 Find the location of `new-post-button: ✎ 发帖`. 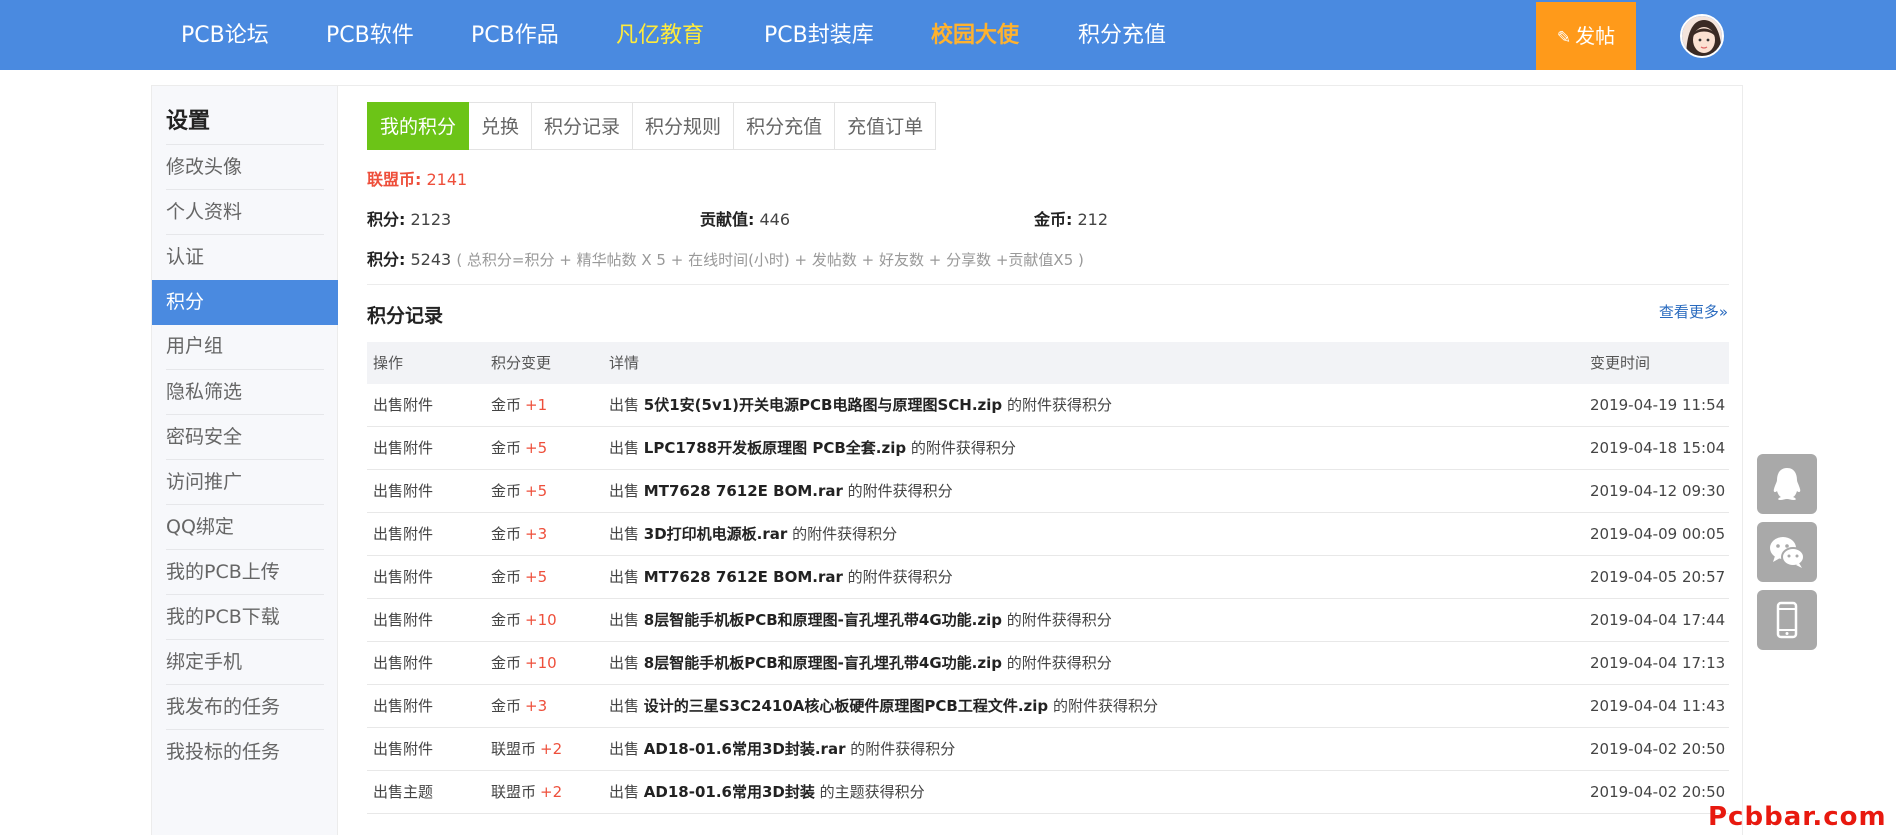

new-post-button: ✎ 发帖 is located at coordinates (1586, 36).